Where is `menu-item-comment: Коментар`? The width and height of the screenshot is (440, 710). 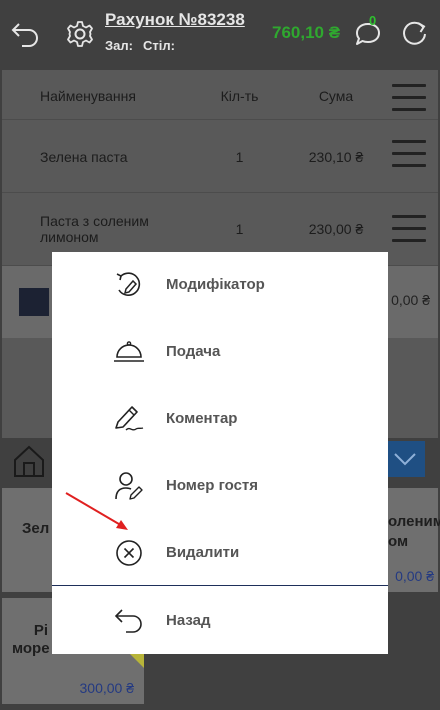
menu-item-comment: Коментар is located at coordinates (220, 419).